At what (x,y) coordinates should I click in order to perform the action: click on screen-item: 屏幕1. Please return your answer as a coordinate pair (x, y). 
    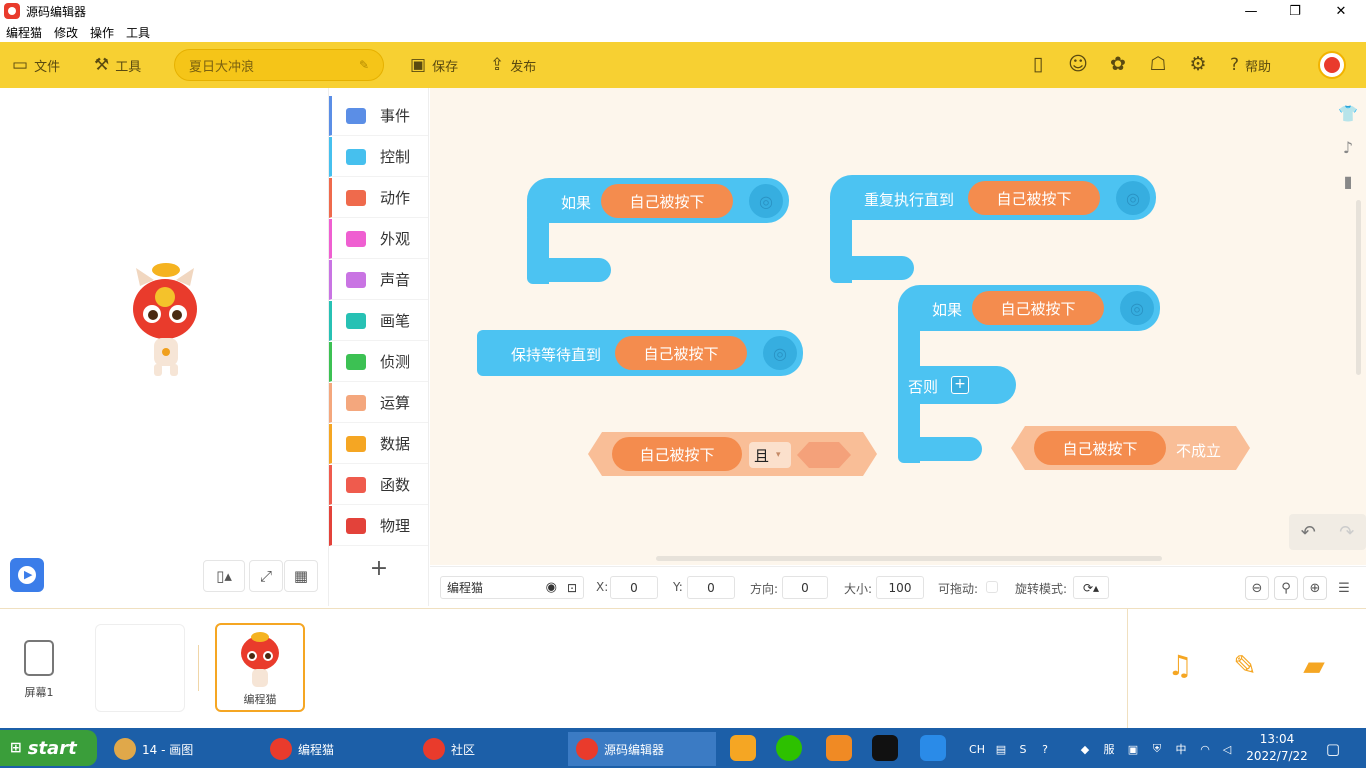
    Looking at the image, I should click on (39, 670).